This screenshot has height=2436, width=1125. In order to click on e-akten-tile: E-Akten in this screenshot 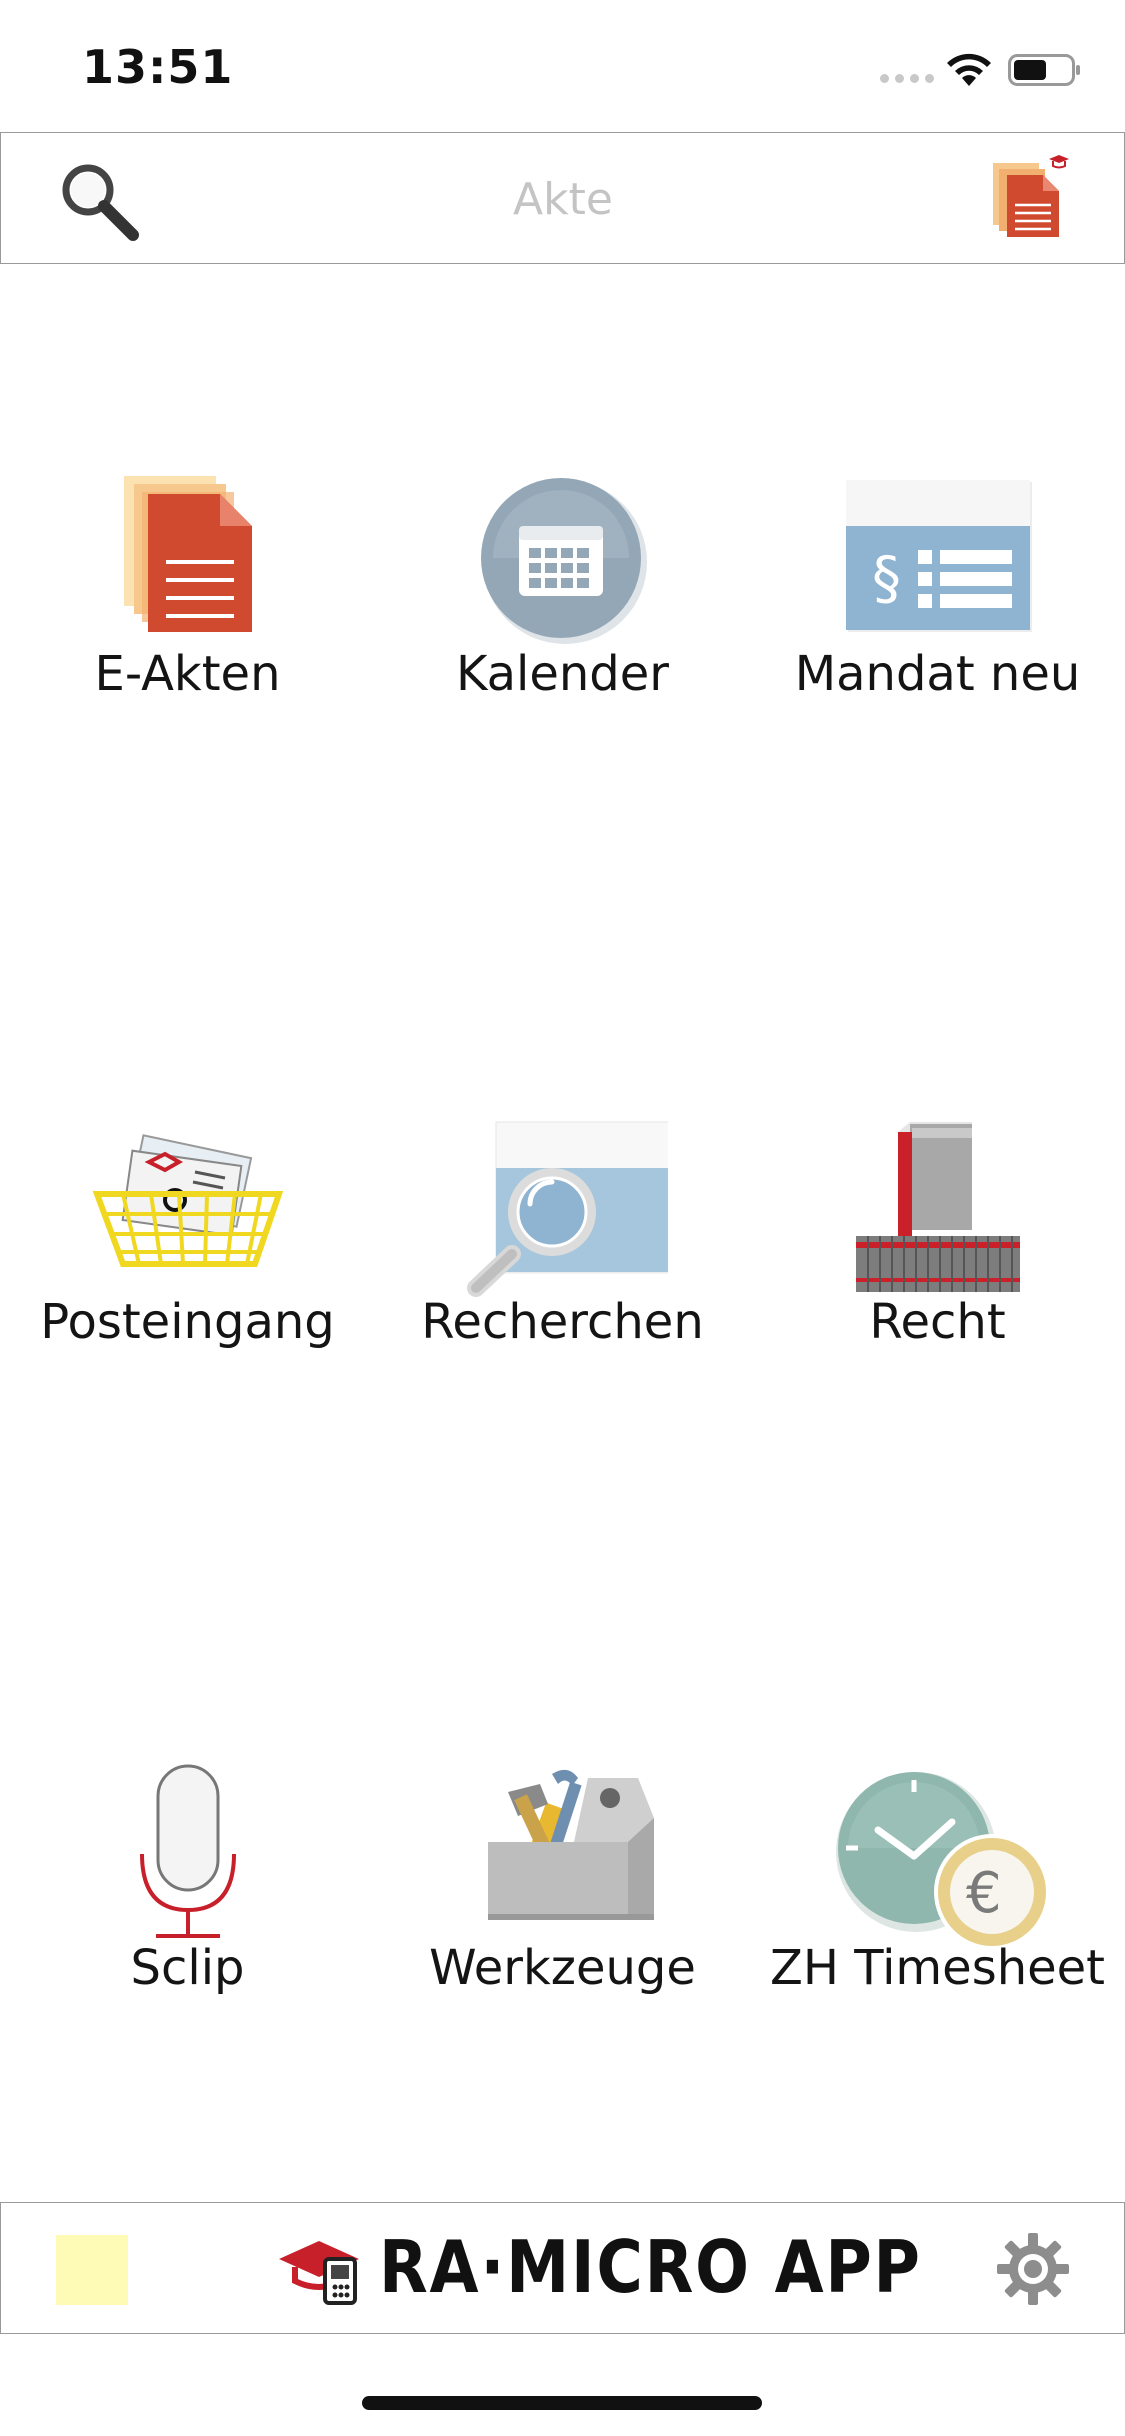, I will do `click(187, 620)`.